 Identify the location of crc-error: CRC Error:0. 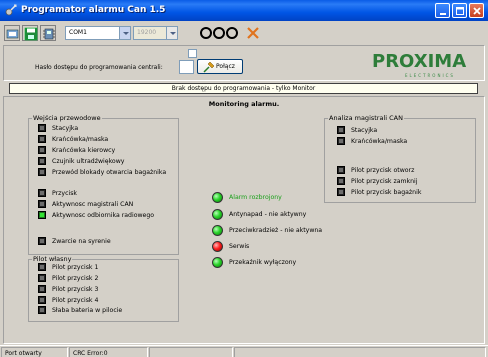
(108, 352).